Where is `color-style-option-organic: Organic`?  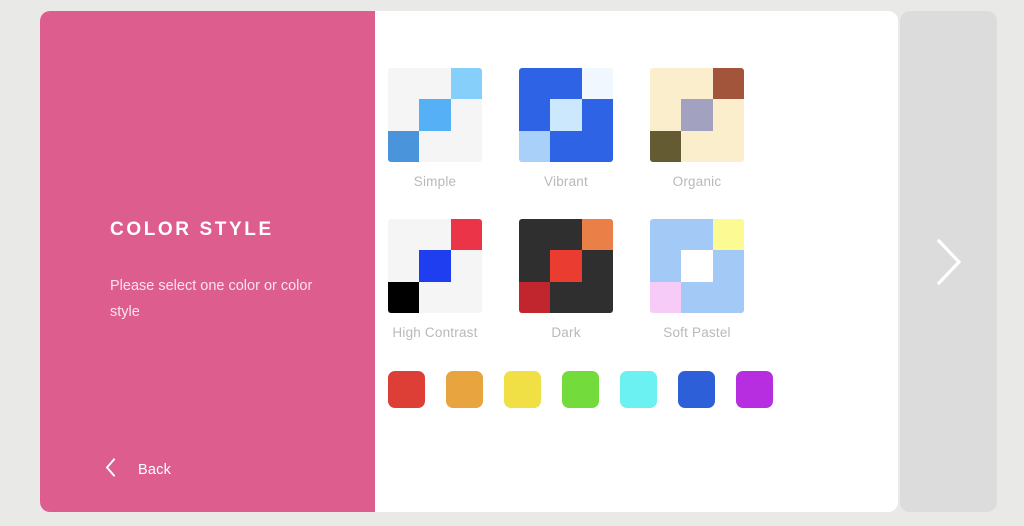 color-style-option-organic: Organic is located at coordinates (697, 128).